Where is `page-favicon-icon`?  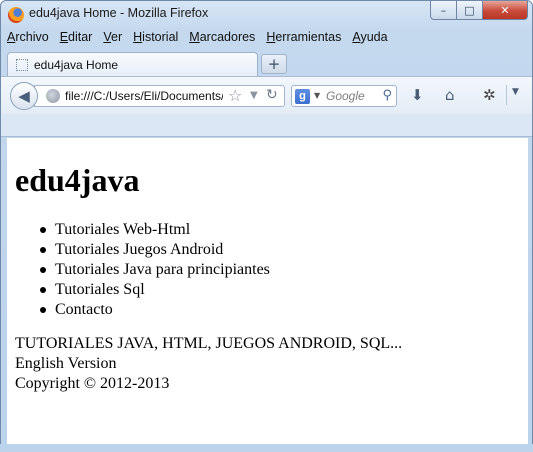
page-favicon-icon is located at coordinates (22, 65).